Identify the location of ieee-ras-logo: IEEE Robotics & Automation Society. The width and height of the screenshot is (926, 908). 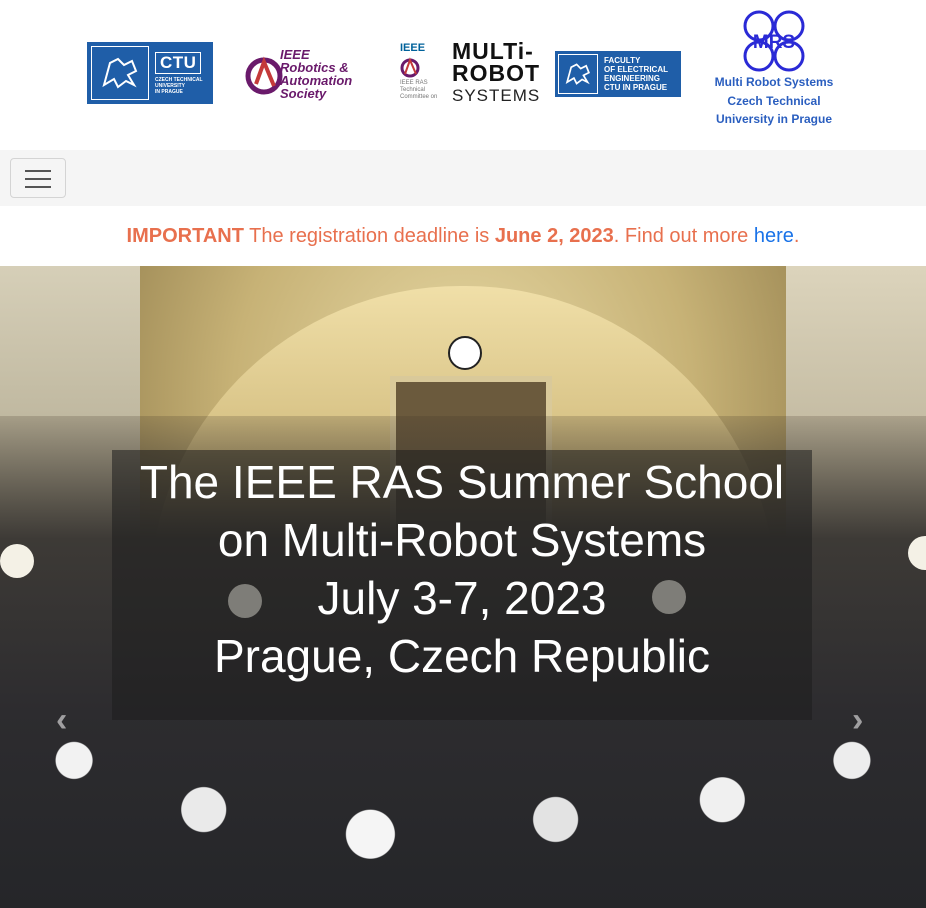
(307, 74).